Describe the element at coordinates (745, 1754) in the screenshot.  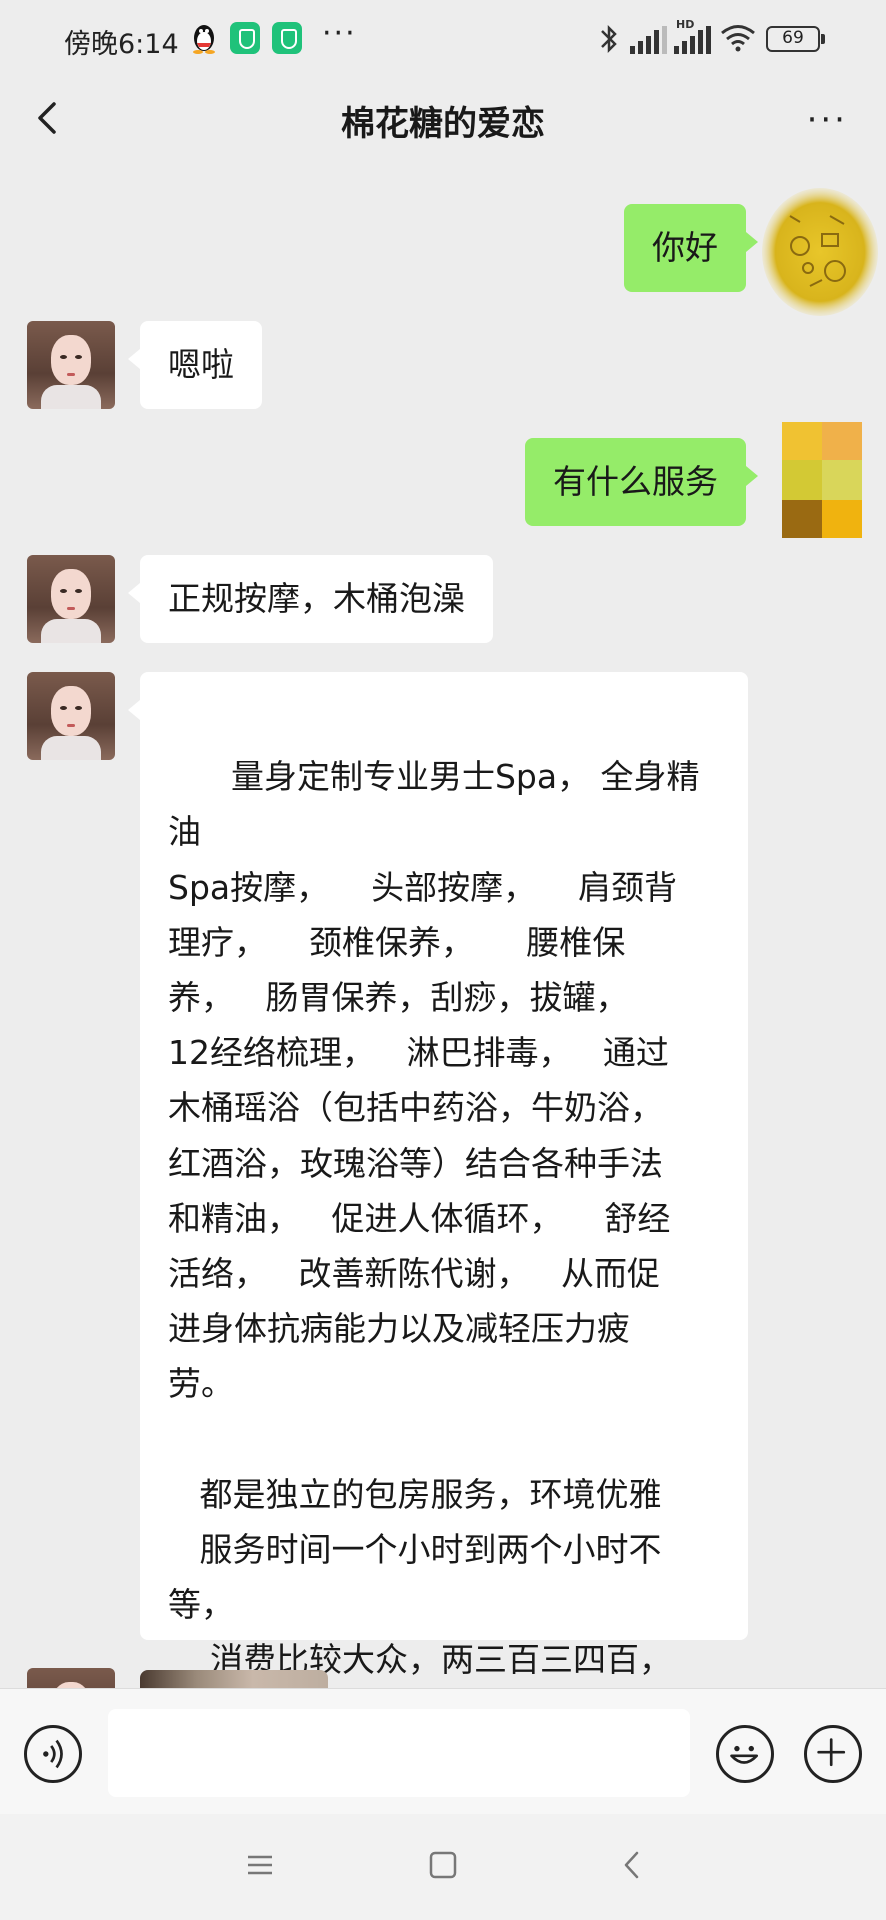
I see `emoji-icon` at that location.